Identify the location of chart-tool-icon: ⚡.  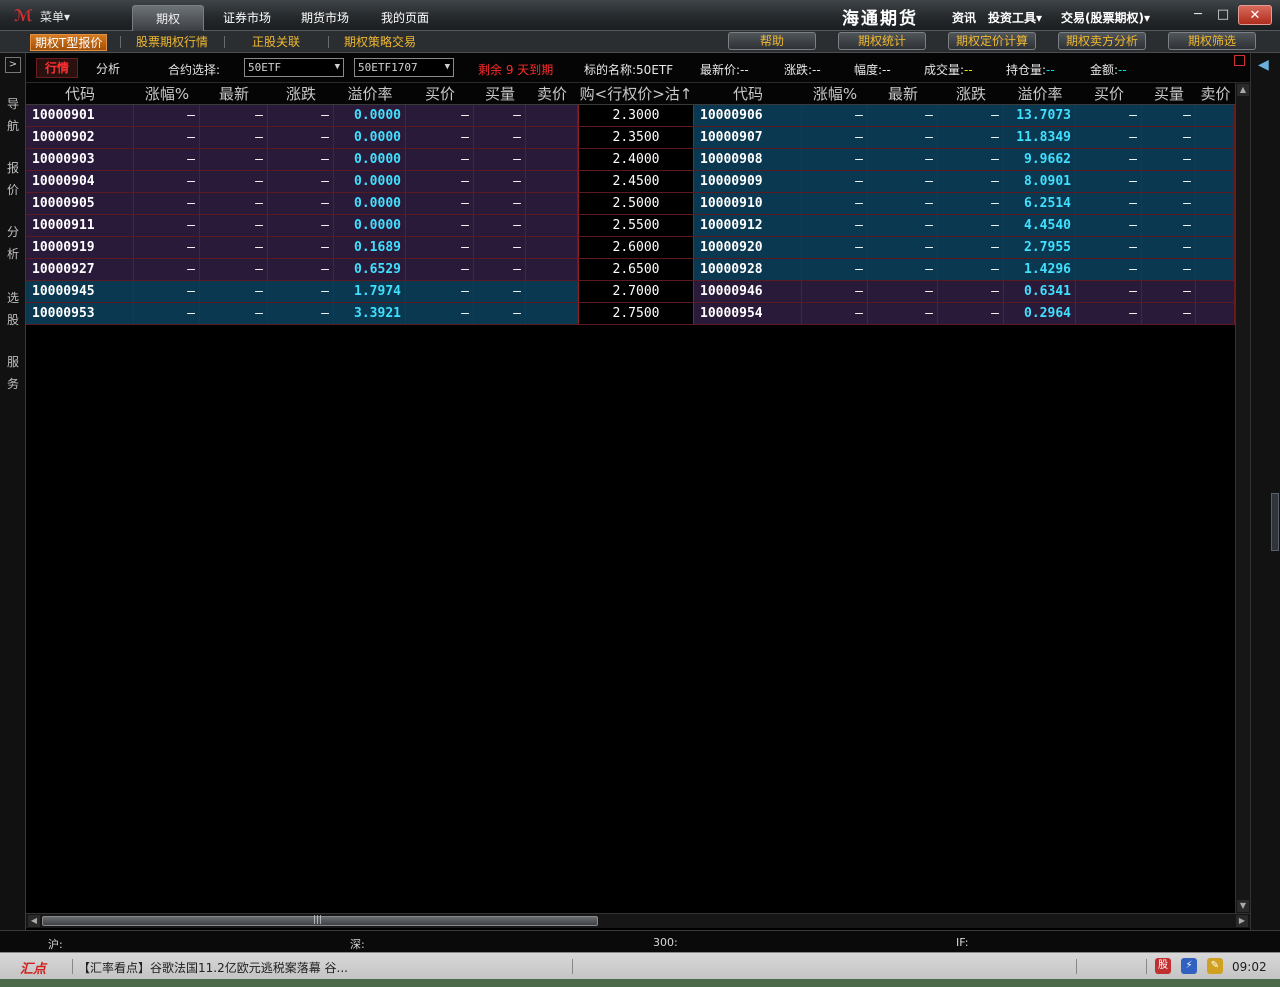
(1189, 966).